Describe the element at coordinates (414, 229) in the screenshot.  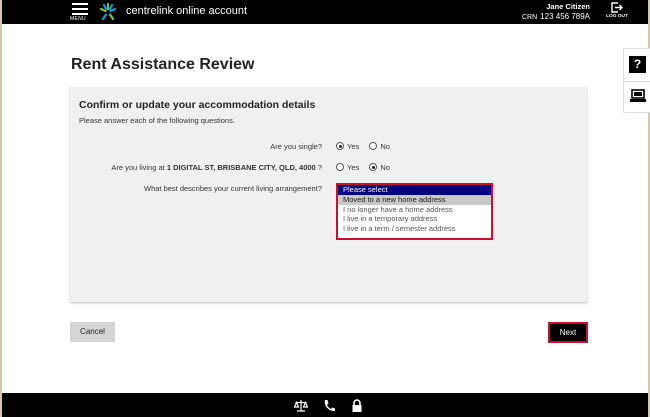
I see `arrangement-option: I live in a term / semester address` at that location.